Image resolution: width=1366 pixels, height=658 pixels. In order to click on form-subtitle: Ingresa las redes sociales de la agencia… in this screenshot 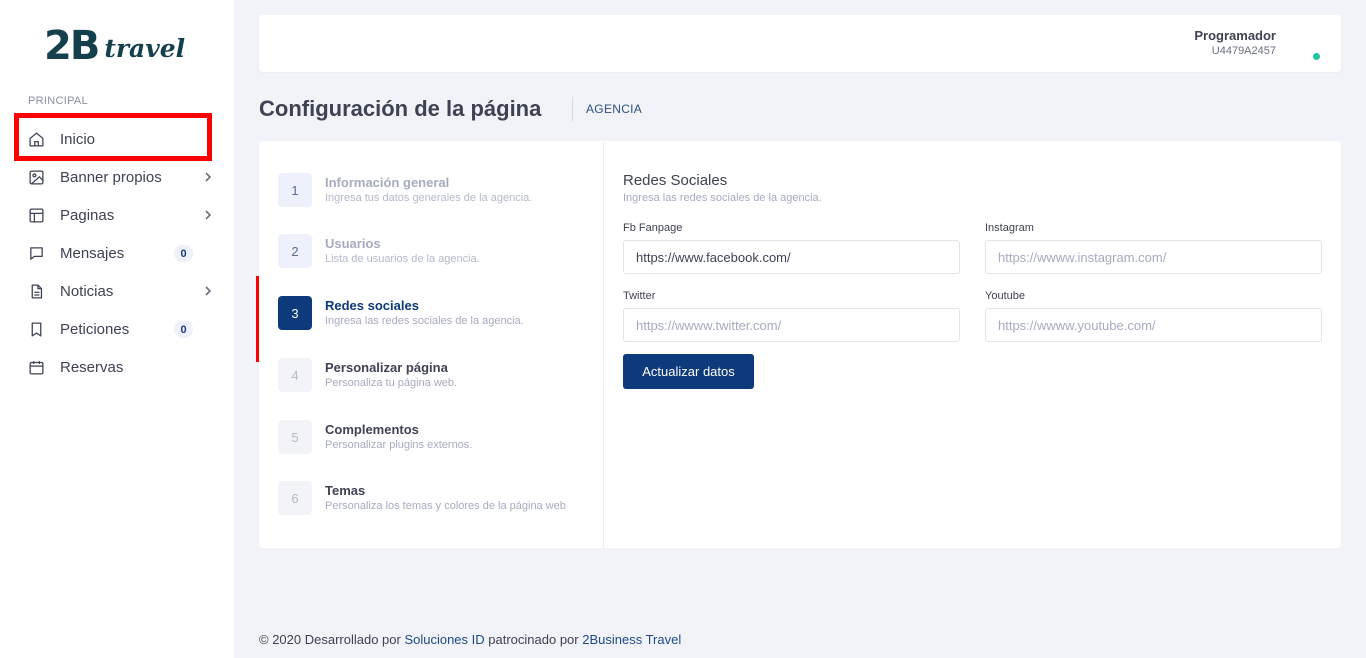, I will do `click(722, 198)`.